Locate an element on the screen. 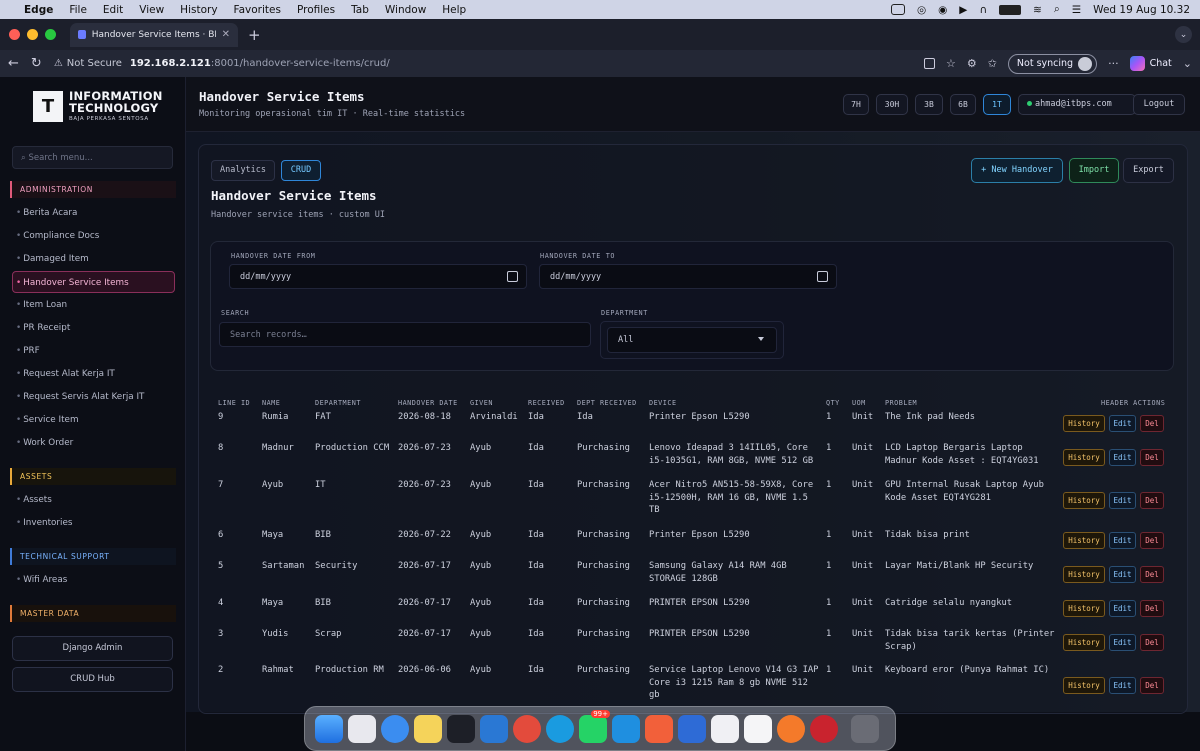 Image resolution: width=1200 pixels, height=751 pixels. range-3b-button: 3B is located at coordinates (929, 104).